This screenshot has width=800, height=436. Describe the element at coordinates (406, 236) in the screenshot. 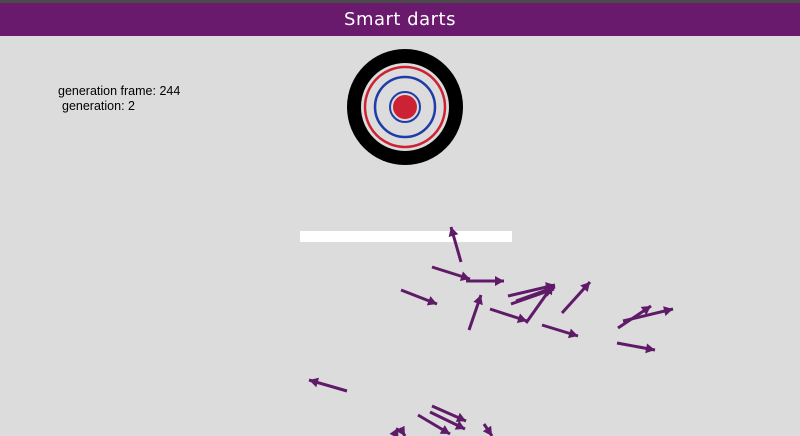

I see `obstacle-bar` at that location.